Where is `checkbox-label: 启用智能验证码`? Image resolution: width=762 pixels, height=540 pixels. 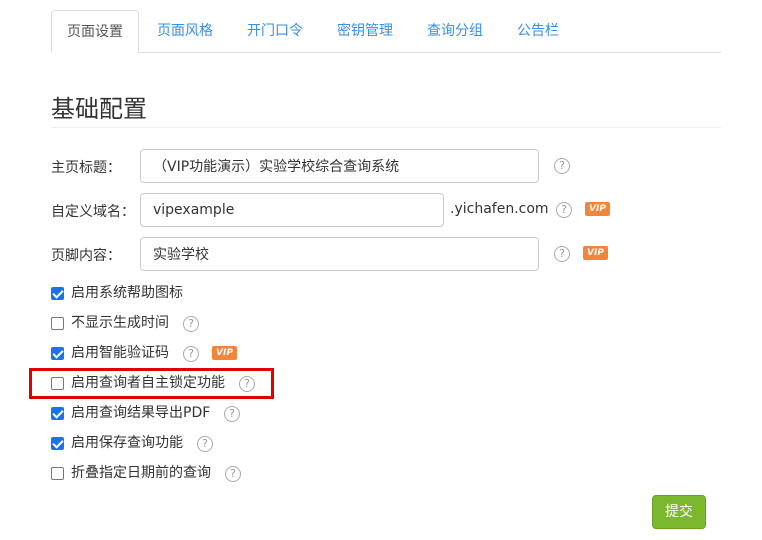
checkbox-label: 启用智能验证码 is located at coordinates (120, 353).